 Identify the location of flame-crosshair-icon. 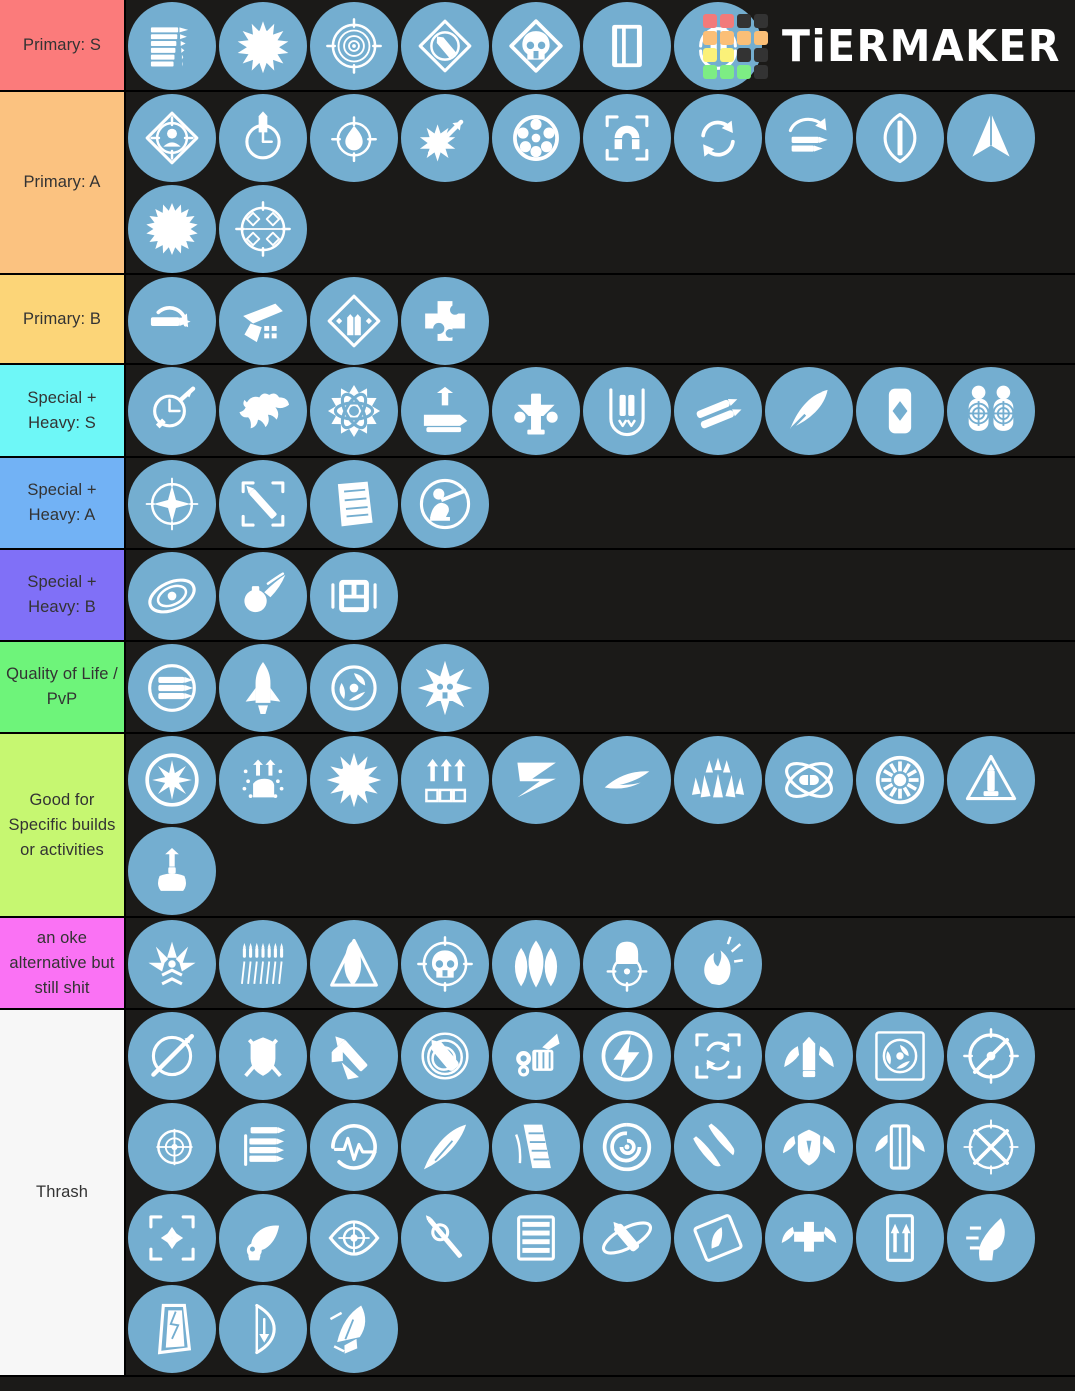
(353, 137).